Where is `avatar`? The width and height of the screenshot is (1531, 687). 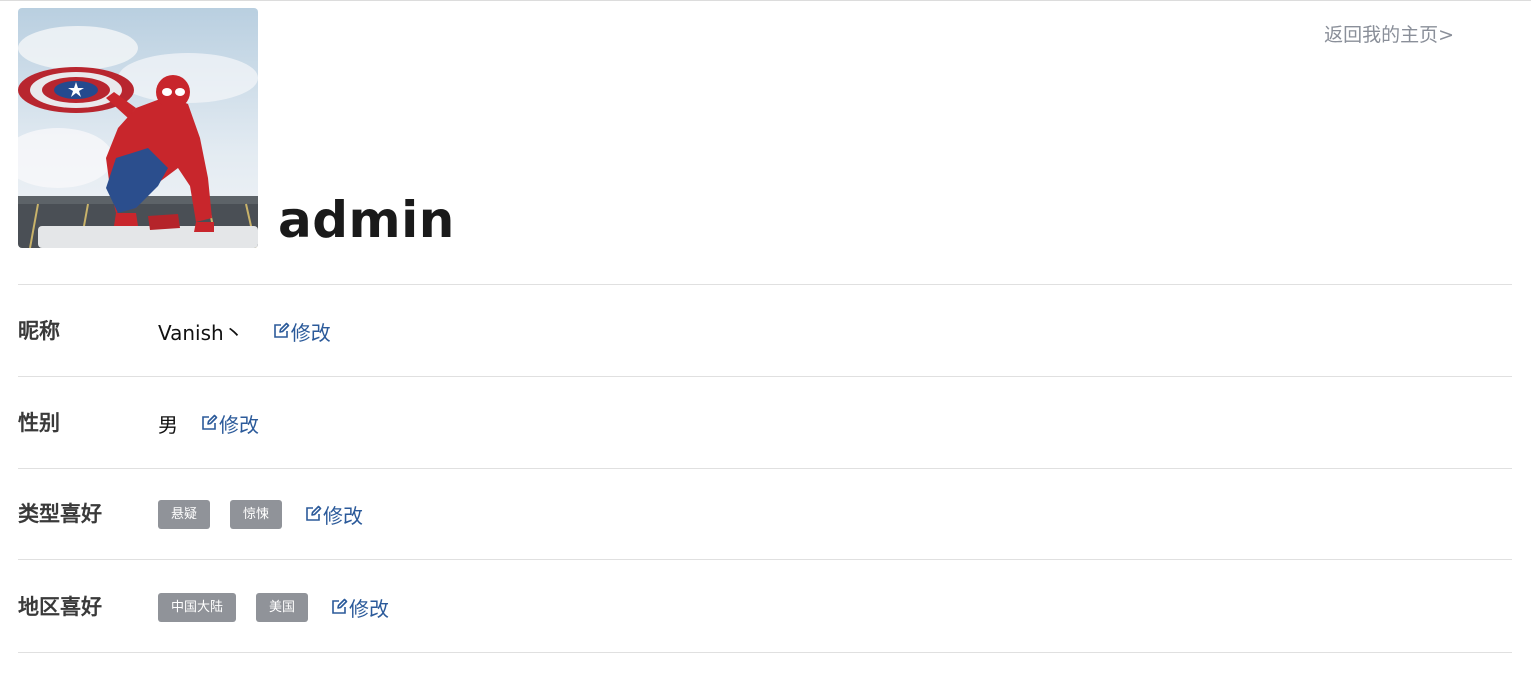 avatar is located at coordinates (138, 128).